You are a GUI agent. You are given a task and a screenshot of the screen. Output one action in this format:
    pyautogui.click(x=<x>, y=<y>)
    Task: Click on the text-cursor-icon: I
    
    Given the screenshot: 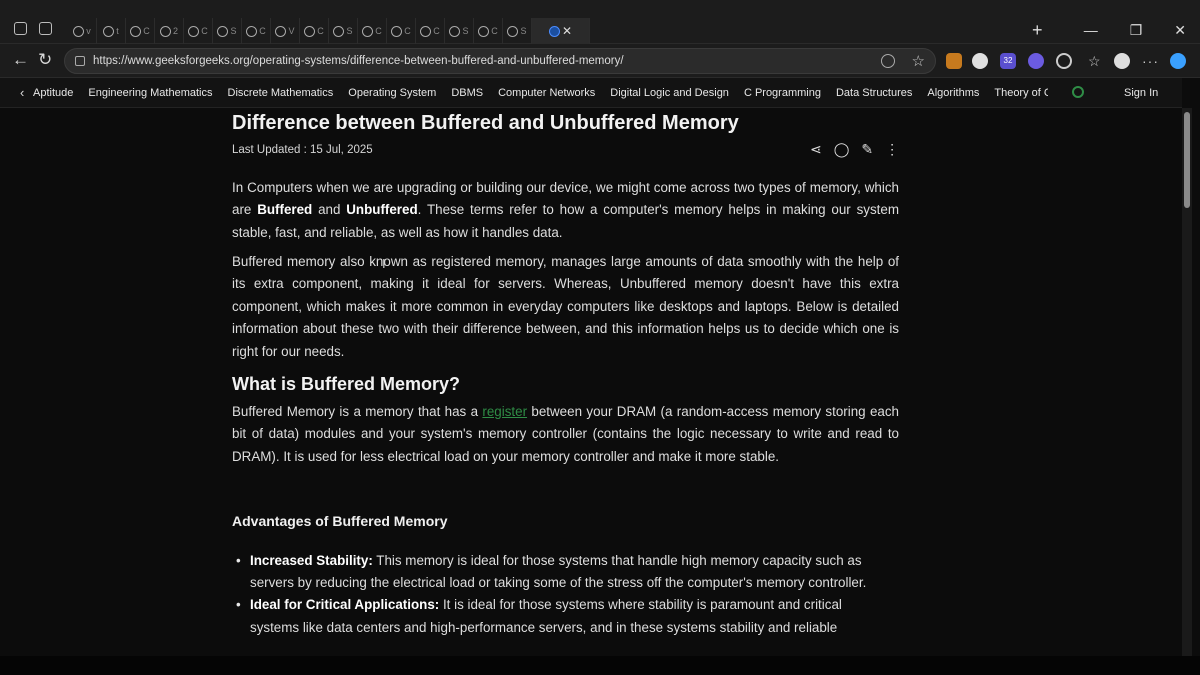 What is the action you would take?
    pyautogui.click(x=384, y=263)
    